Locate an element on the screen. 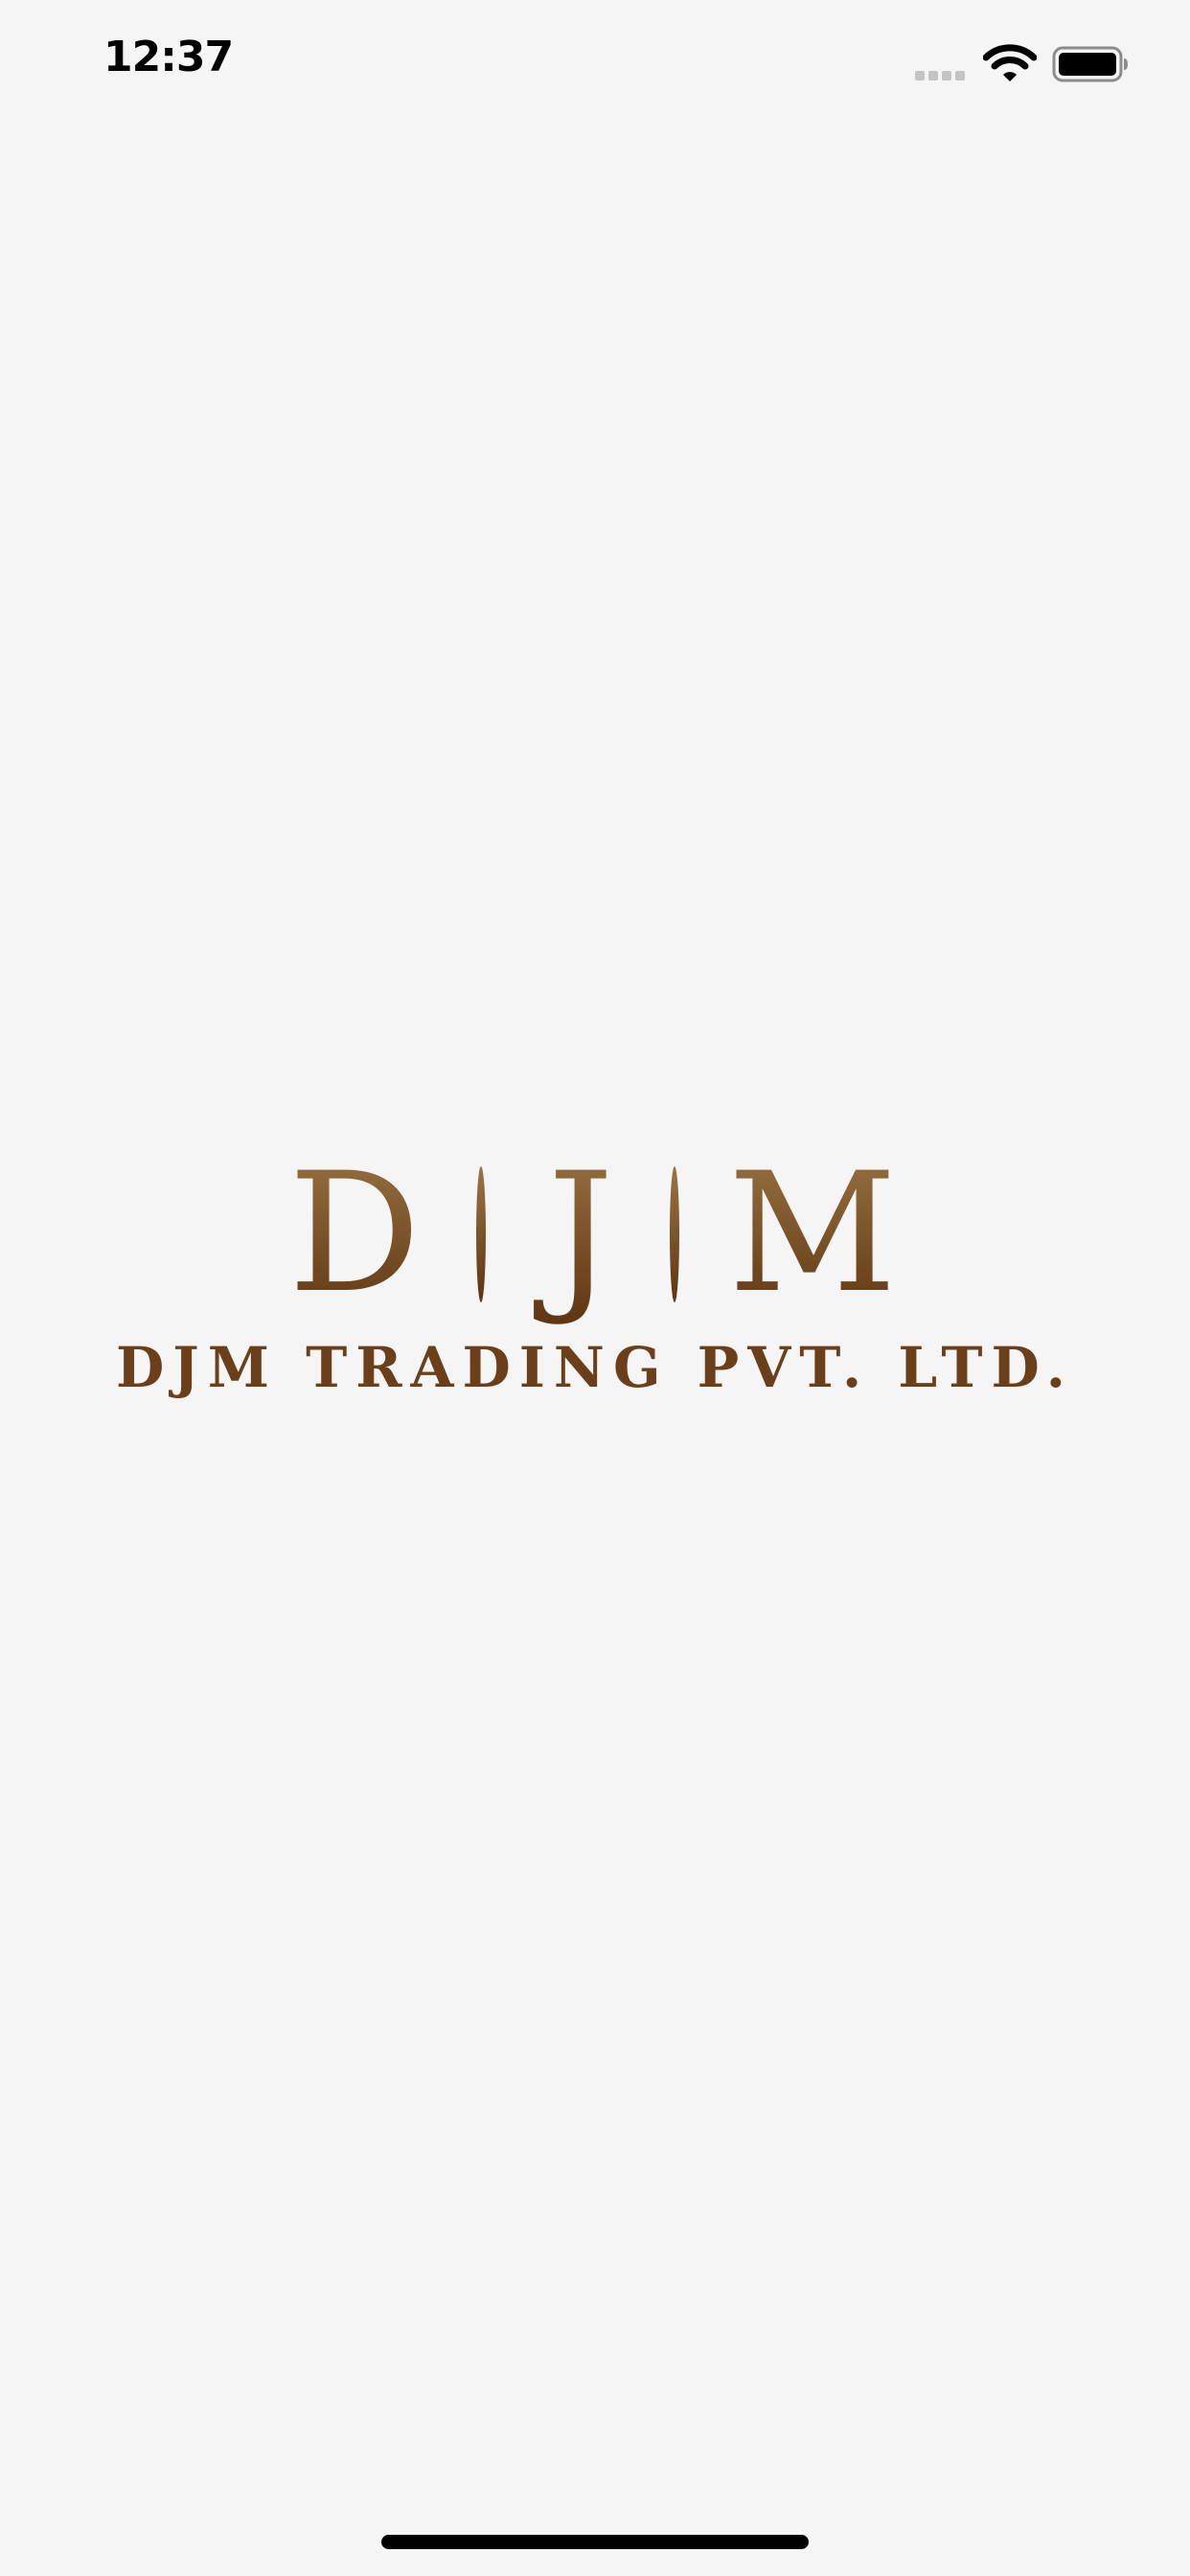  logo-mark: D J M is located at coordinates (592, 1236).